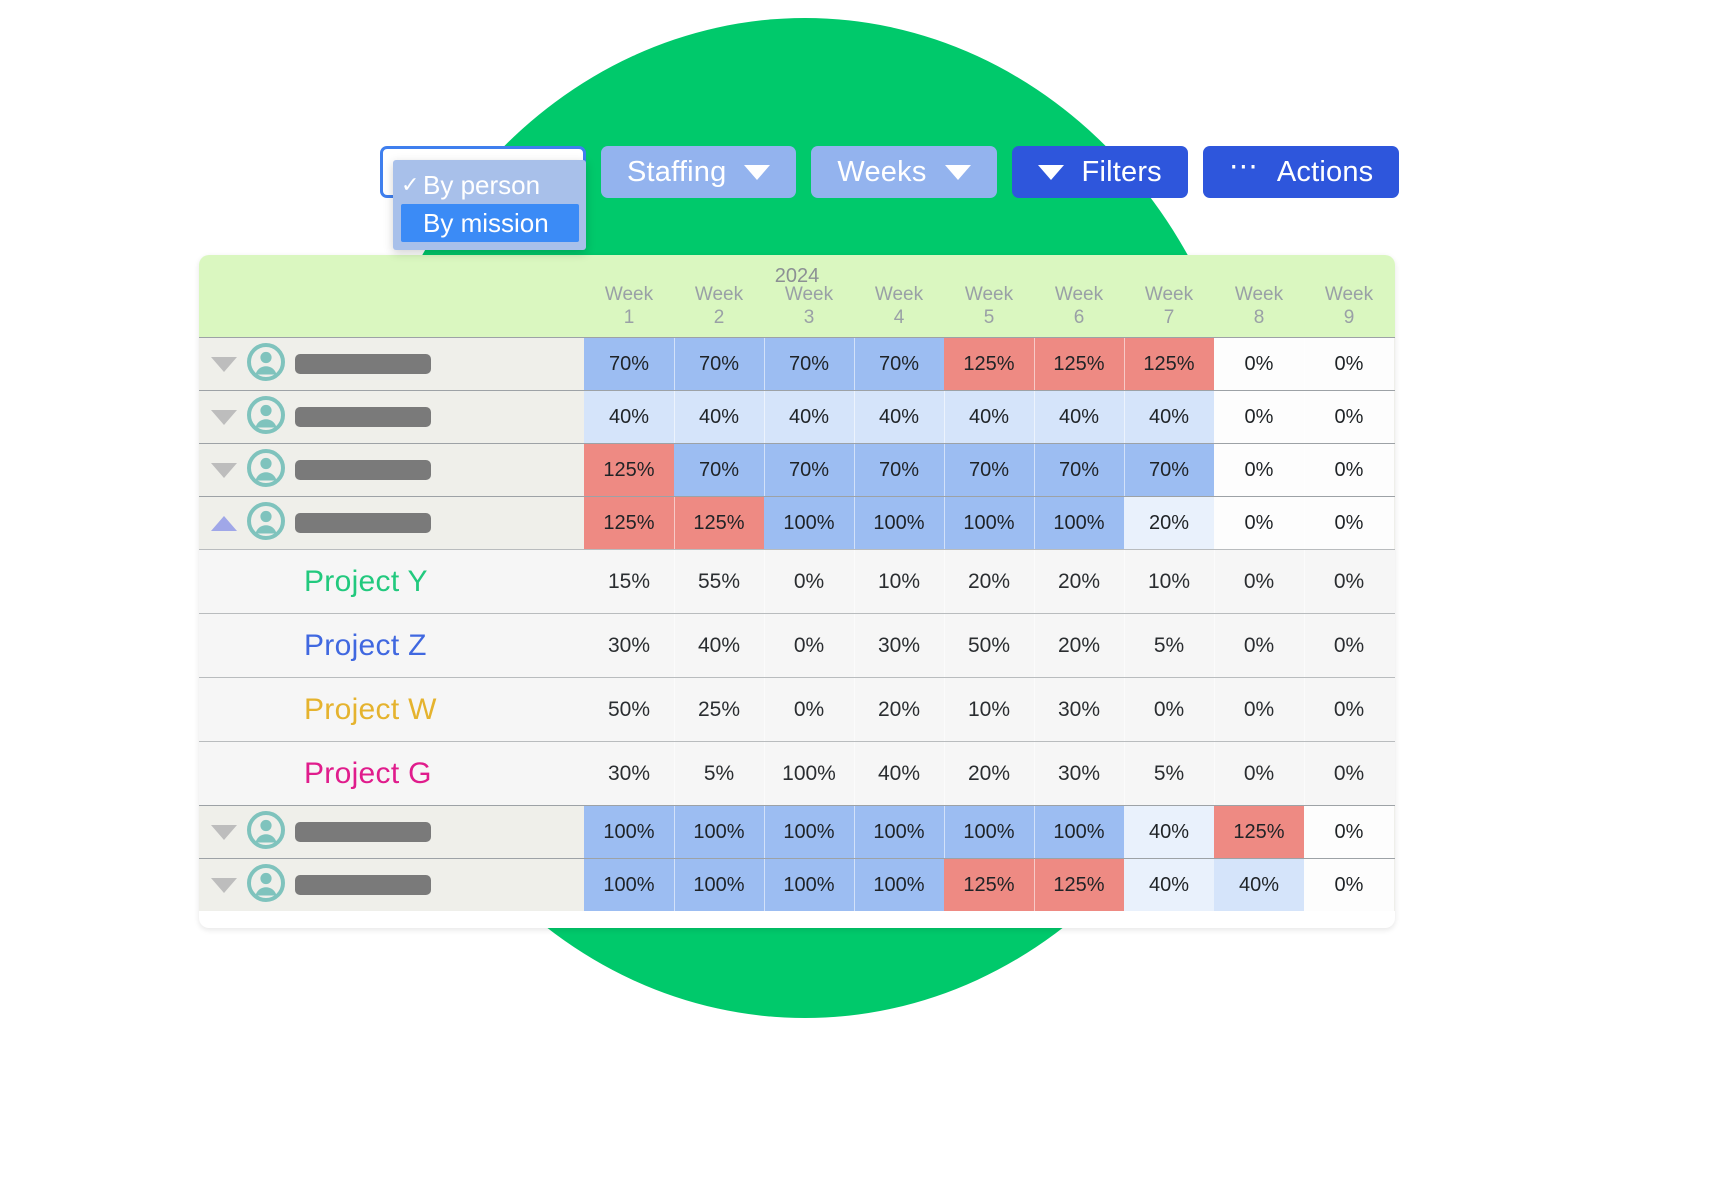 Image resolution: width=1714 pixels, height=1193 pixels. What do you see at coordinates (391, 773) in the screenshot?
I see `project-name-label: Project G` at bounding box center [391, 773].